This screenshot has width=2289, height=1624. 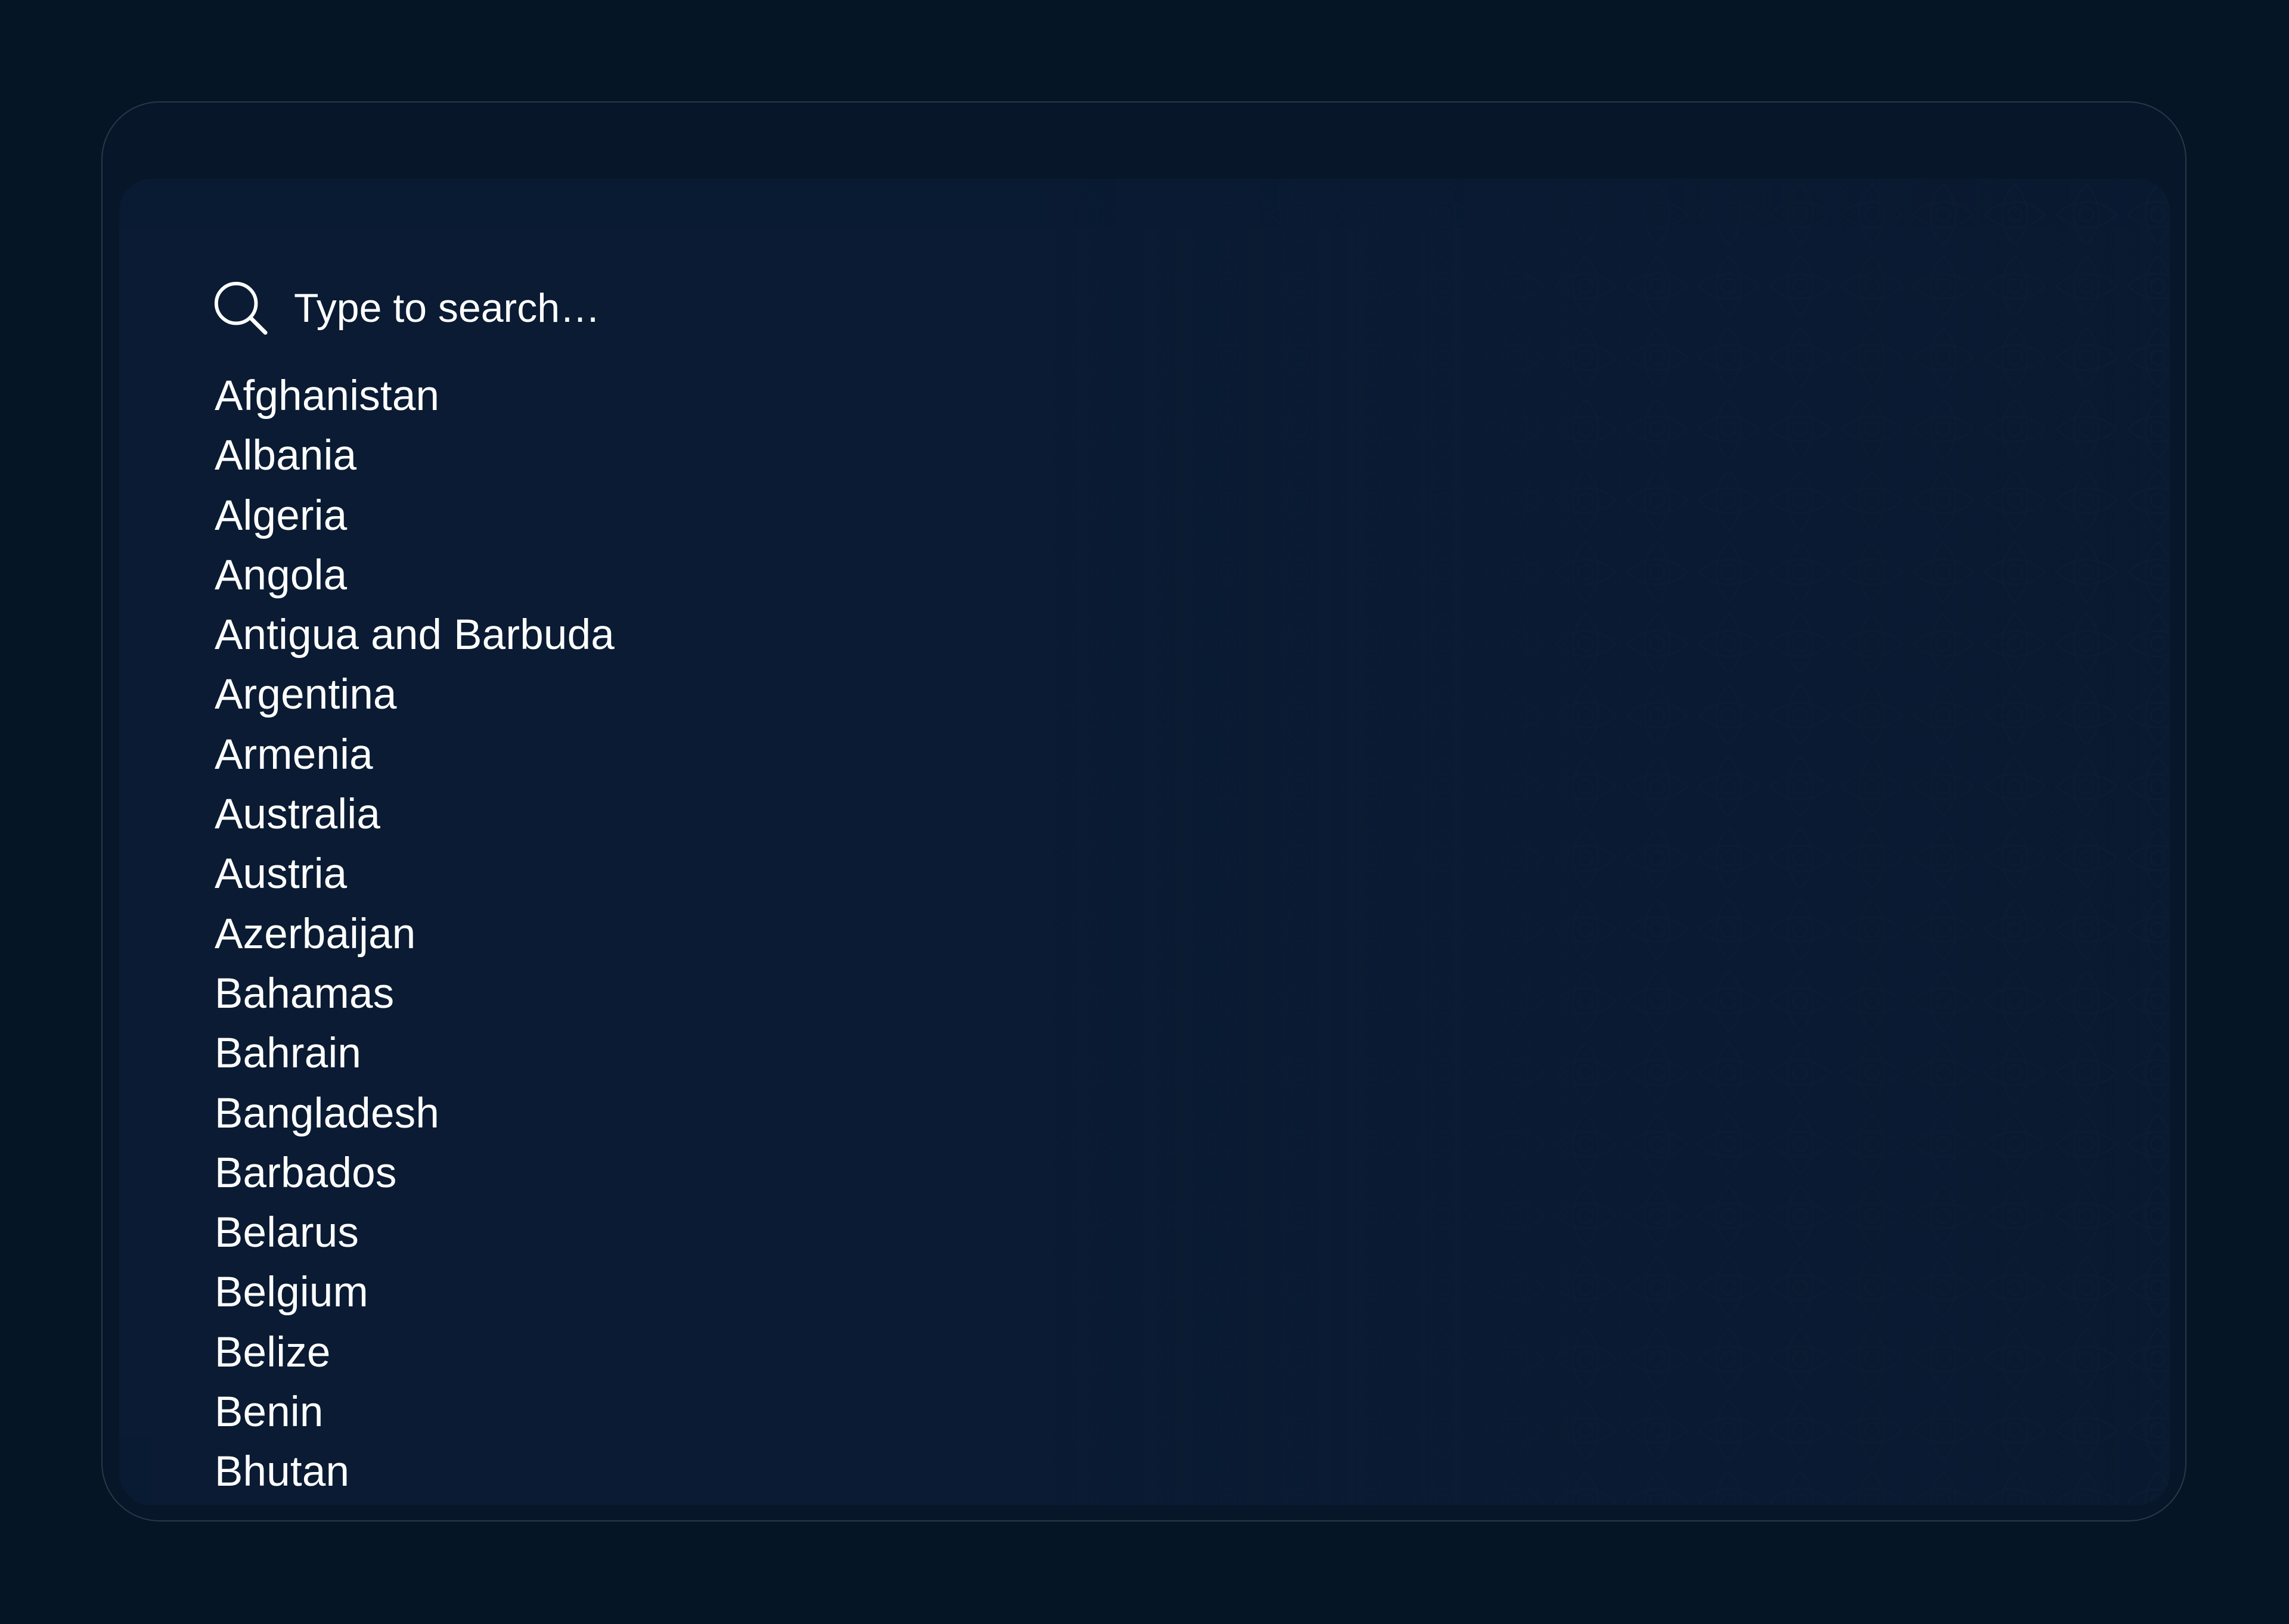 What do you see at coordinates (415, 1173) in the screenshot?
I see `country-item: Barbados` at bounding box center [415, 1173].